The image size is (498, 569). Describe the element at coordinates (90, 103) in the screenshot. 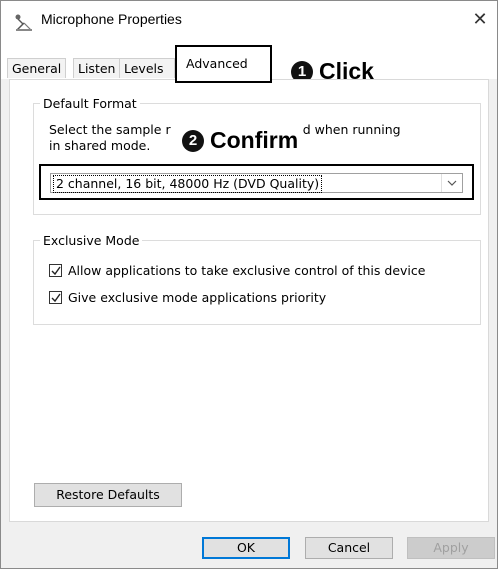

I see `default-format-legend: Default Format` at that location.